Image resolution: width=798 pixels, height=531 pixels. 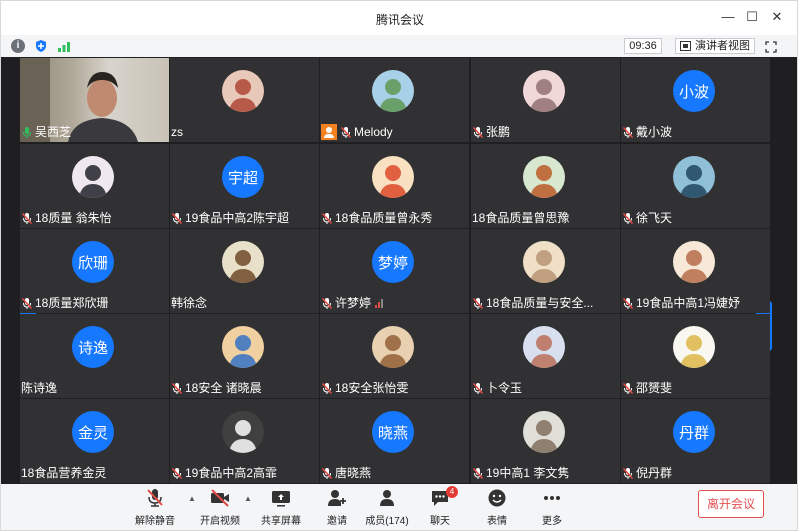 I want to click on participant-name: 18食品质量曾思豫, so click(x=521, y=218).